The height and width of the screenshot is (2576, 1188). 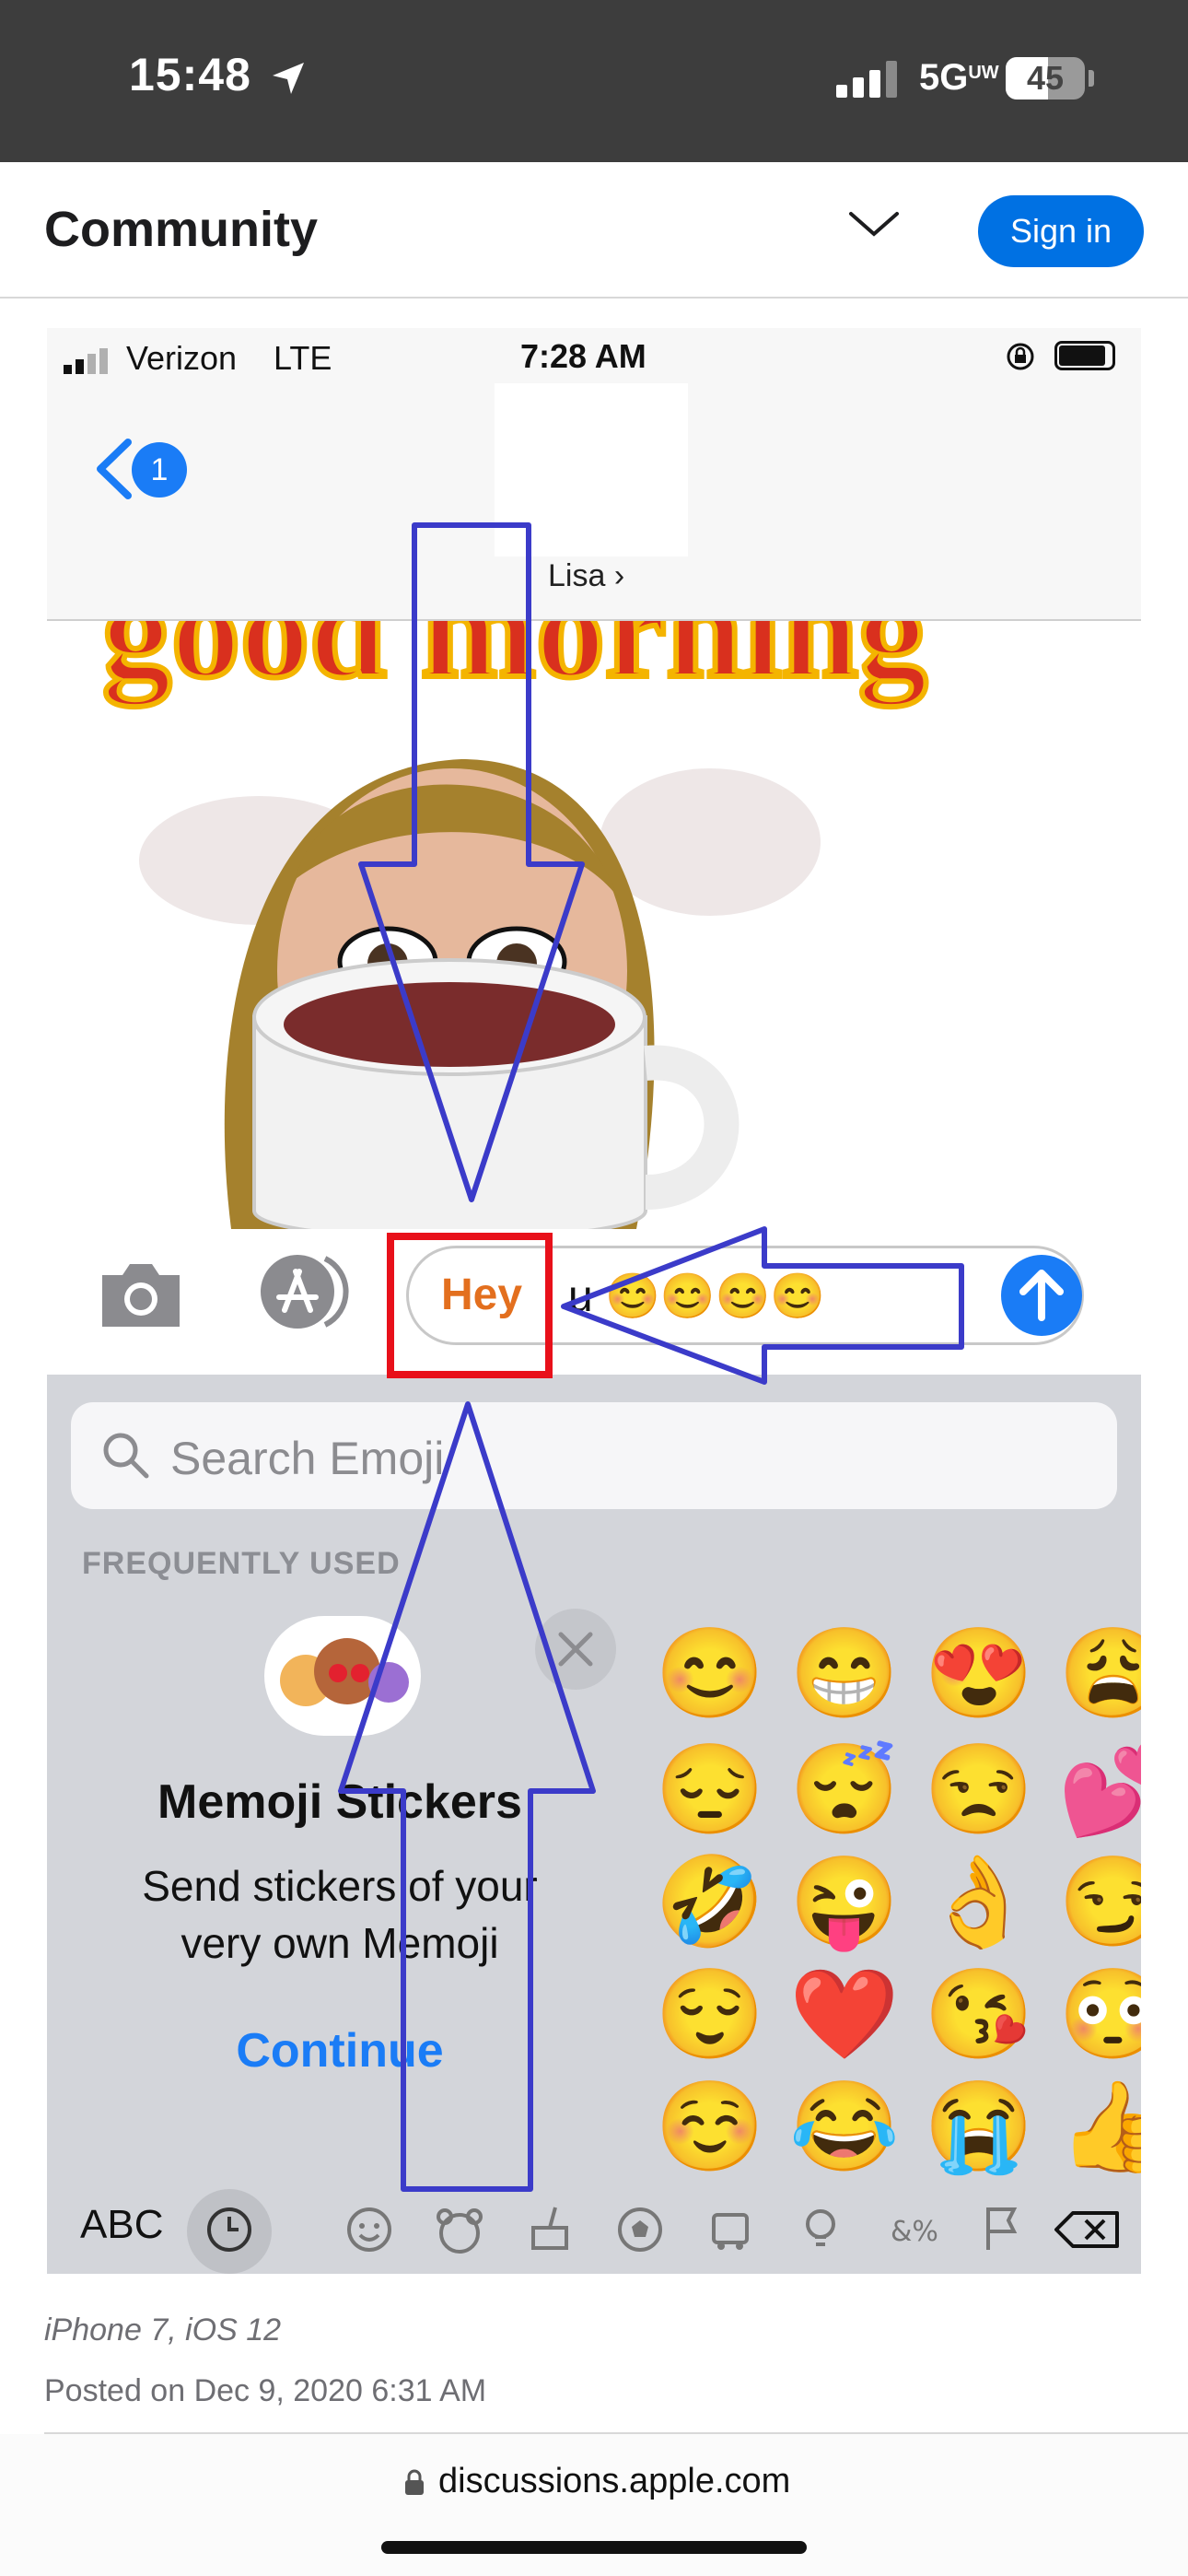 I want to click on backspace-icon, so click(x=1086, y=2229).